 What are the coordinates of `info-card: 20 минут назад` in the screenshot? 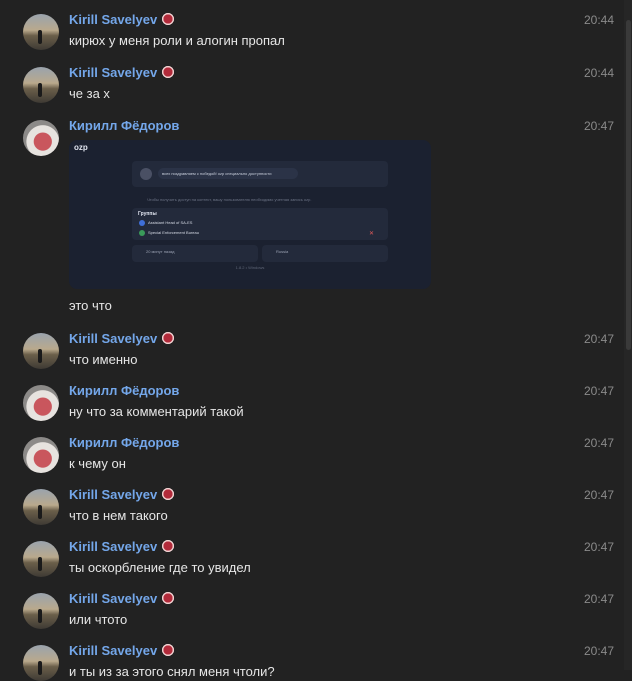 It's located at (195, 253).